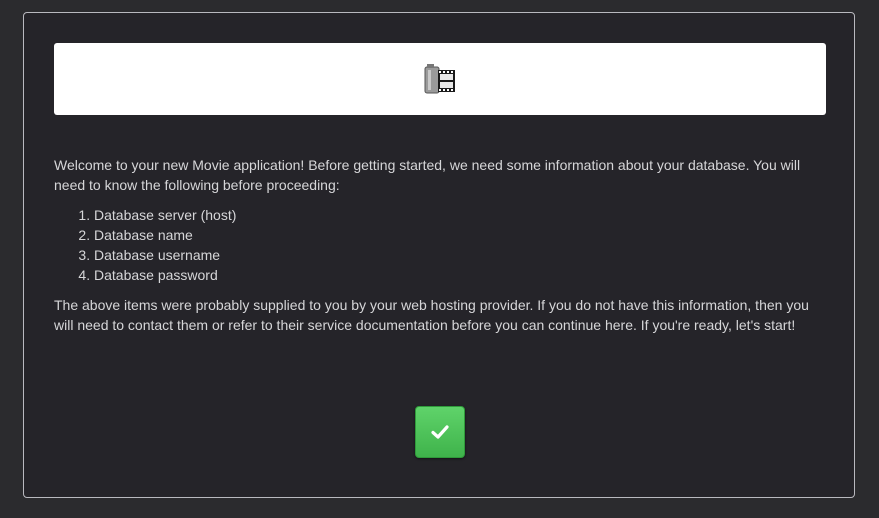 The width and height of the screenshot is (879, 518). I want to click on checkmark-icon, so click(440, 432).